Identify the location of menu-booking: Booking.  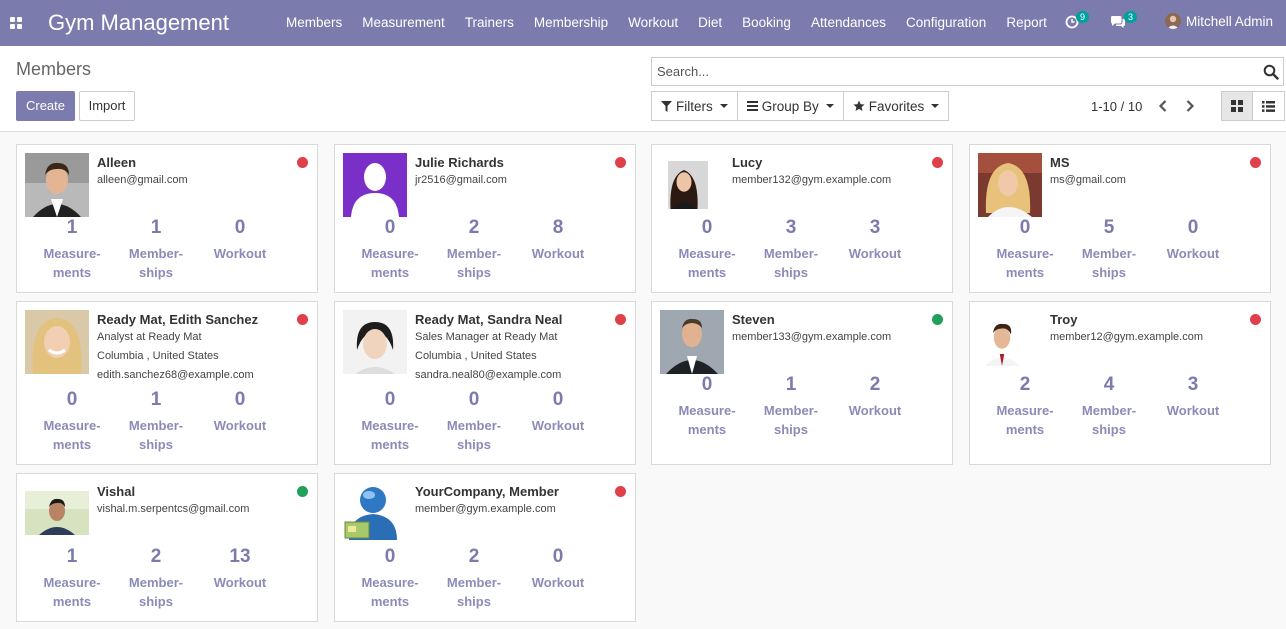
(766, 23).